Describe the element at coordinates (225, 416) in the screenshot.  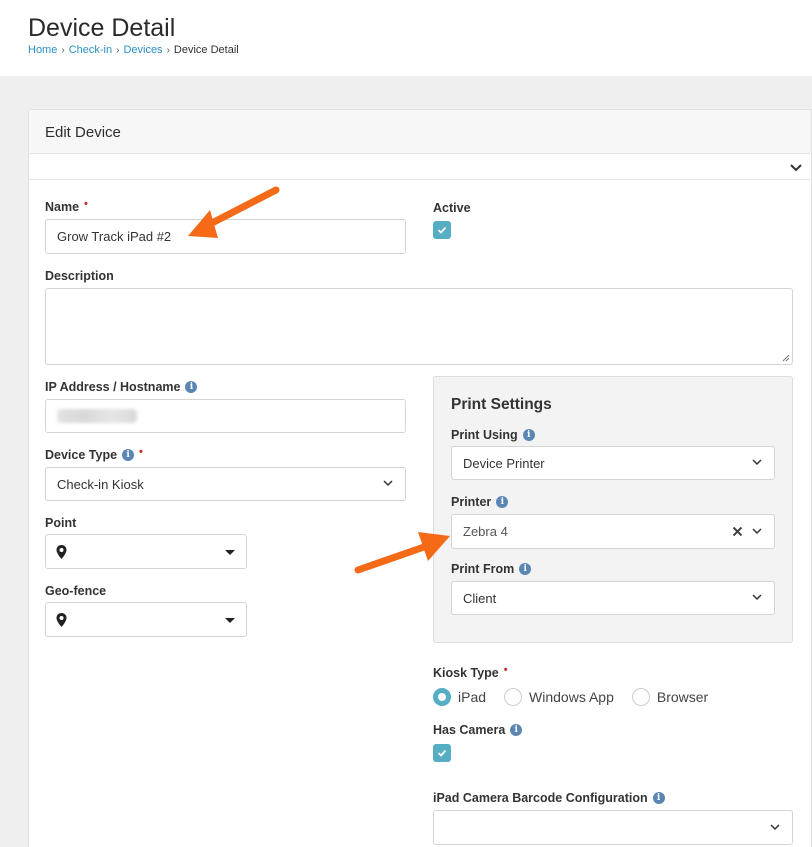
I see `ip-address-input` at that location.